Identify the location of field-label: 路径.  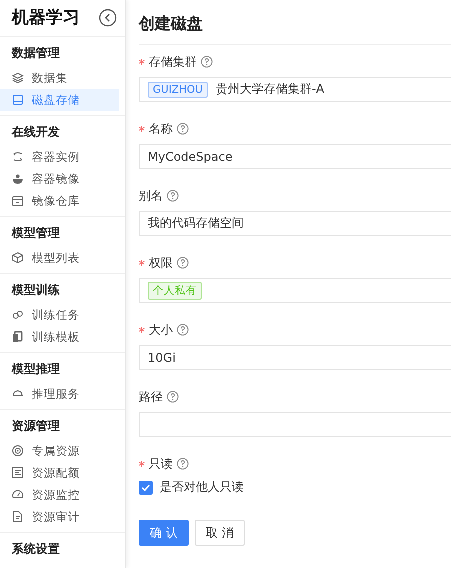
(151, 397).